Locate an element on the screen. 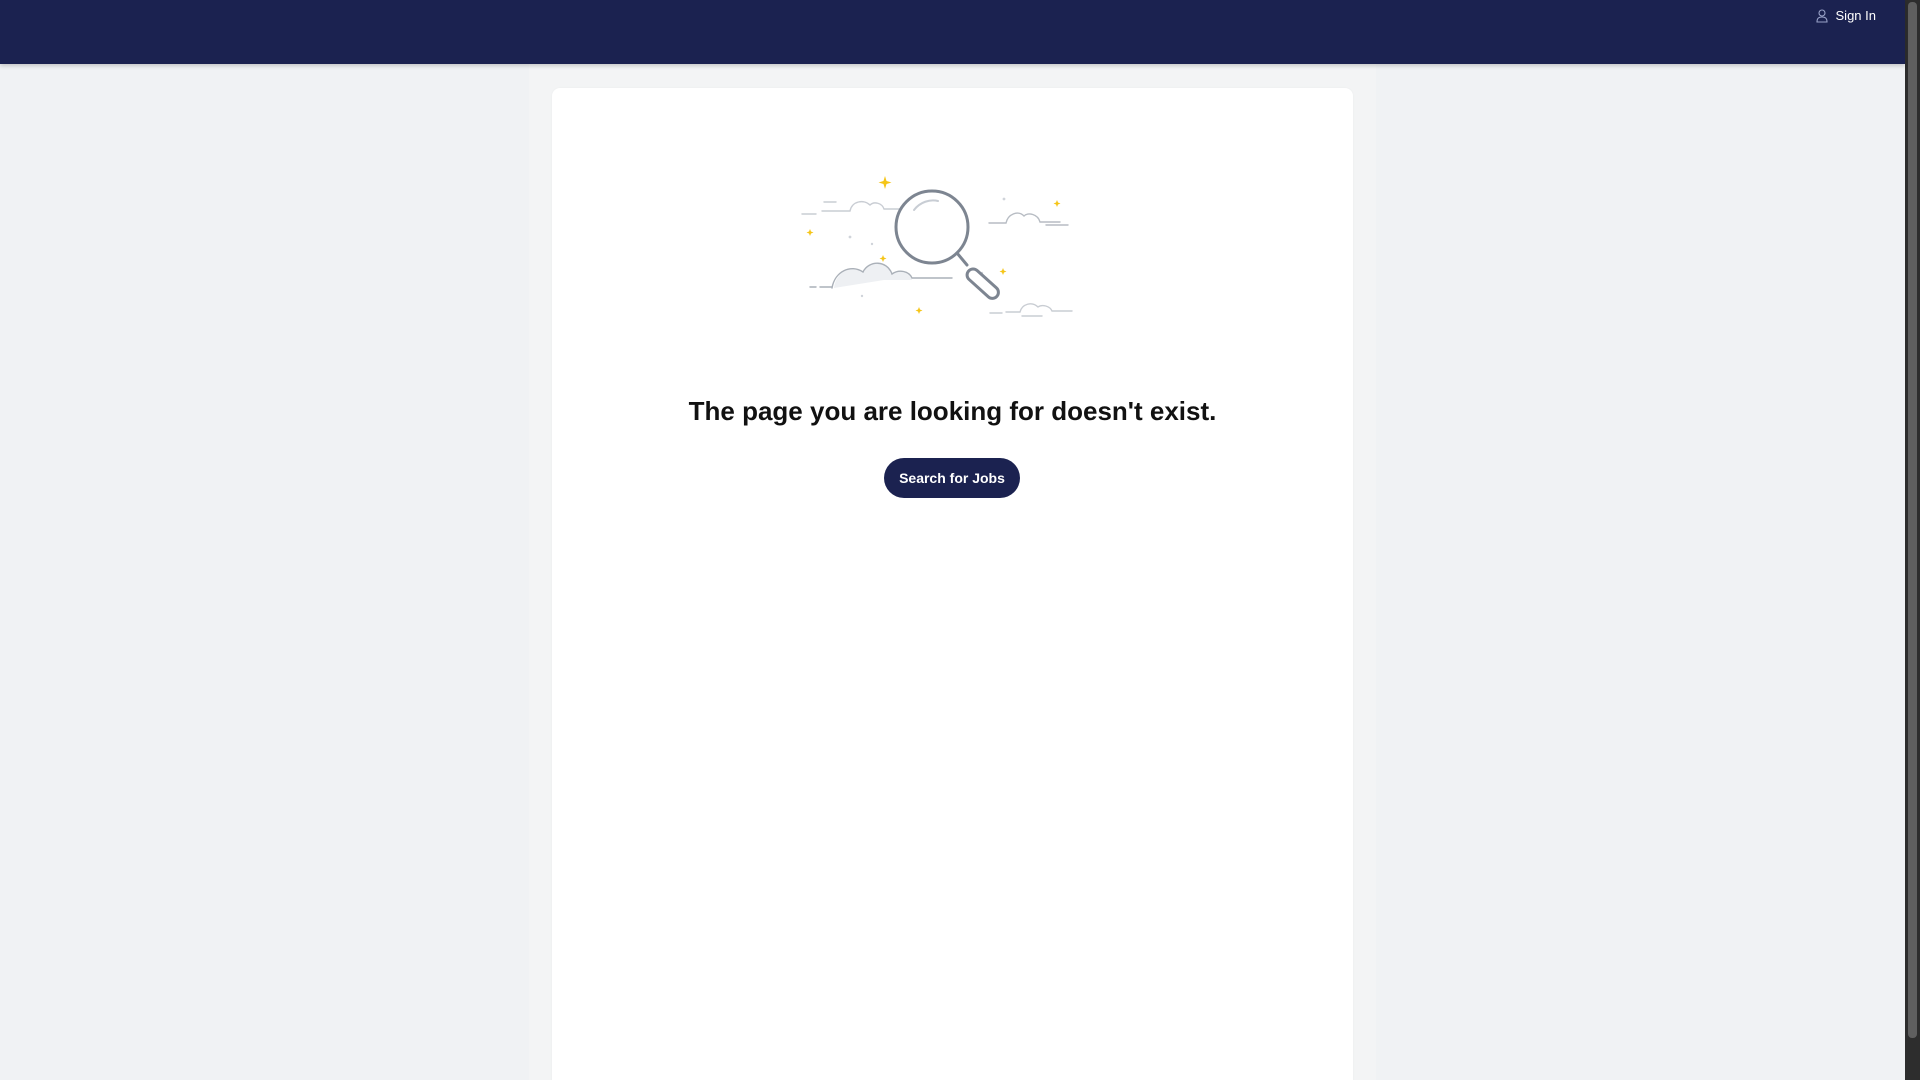 The height and width of the screenshot is (1080, 1920). search-for-jobs-button: Search for Jobs is located at coordinates (952, 478).